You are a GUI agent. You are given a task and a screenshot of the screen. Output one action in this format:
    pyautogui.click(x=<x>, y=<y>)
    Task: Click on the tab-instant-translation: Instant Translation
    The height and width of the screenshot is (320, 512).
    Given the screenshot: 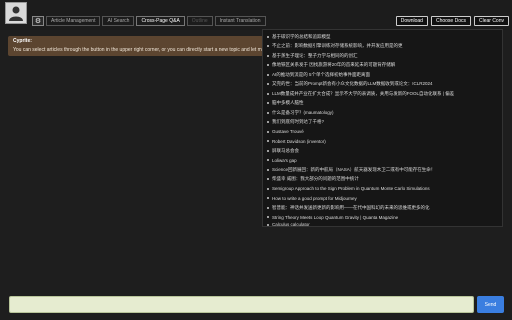 What is the action you would take?
    pyautogui.click(x=240, y=21)
    